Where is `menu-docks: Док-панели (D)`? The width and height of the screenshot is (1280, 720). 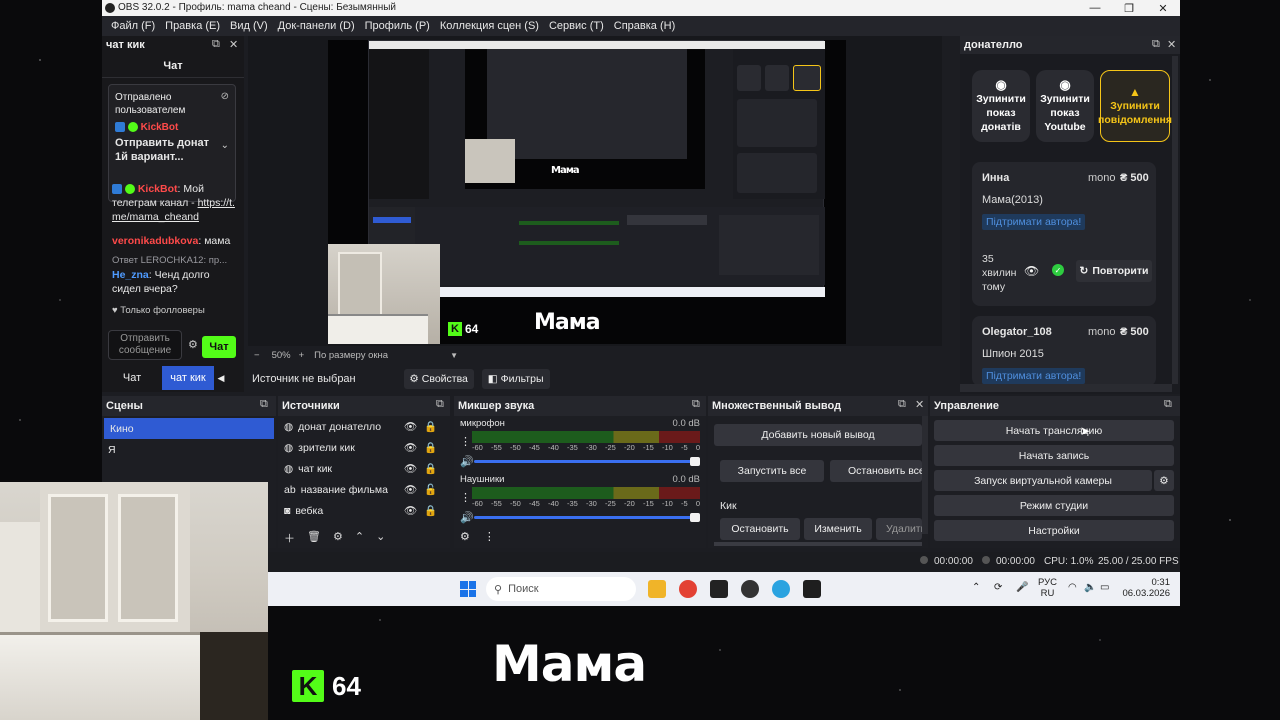 menu-docks: Док-панели (D) is located at coordinates (316, 26).